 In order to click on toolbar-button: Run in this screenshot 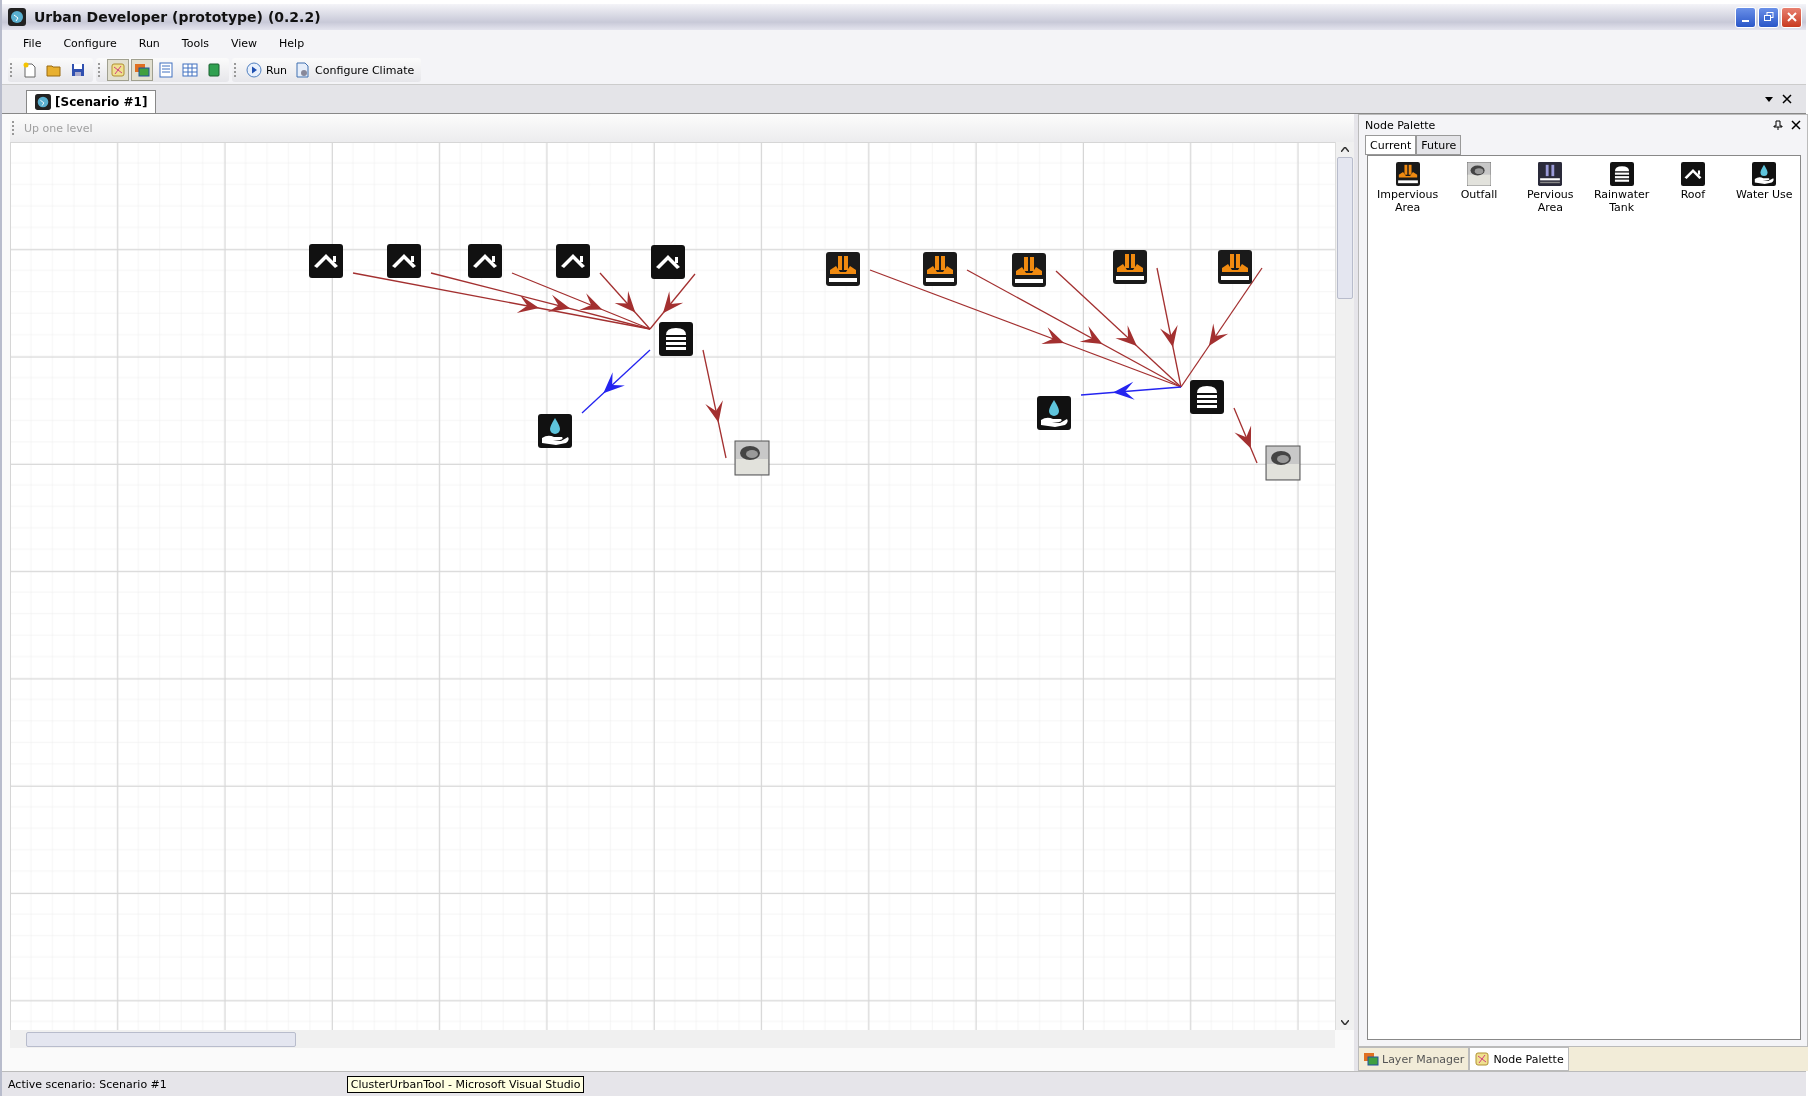, I will do `click(267, 70)`.